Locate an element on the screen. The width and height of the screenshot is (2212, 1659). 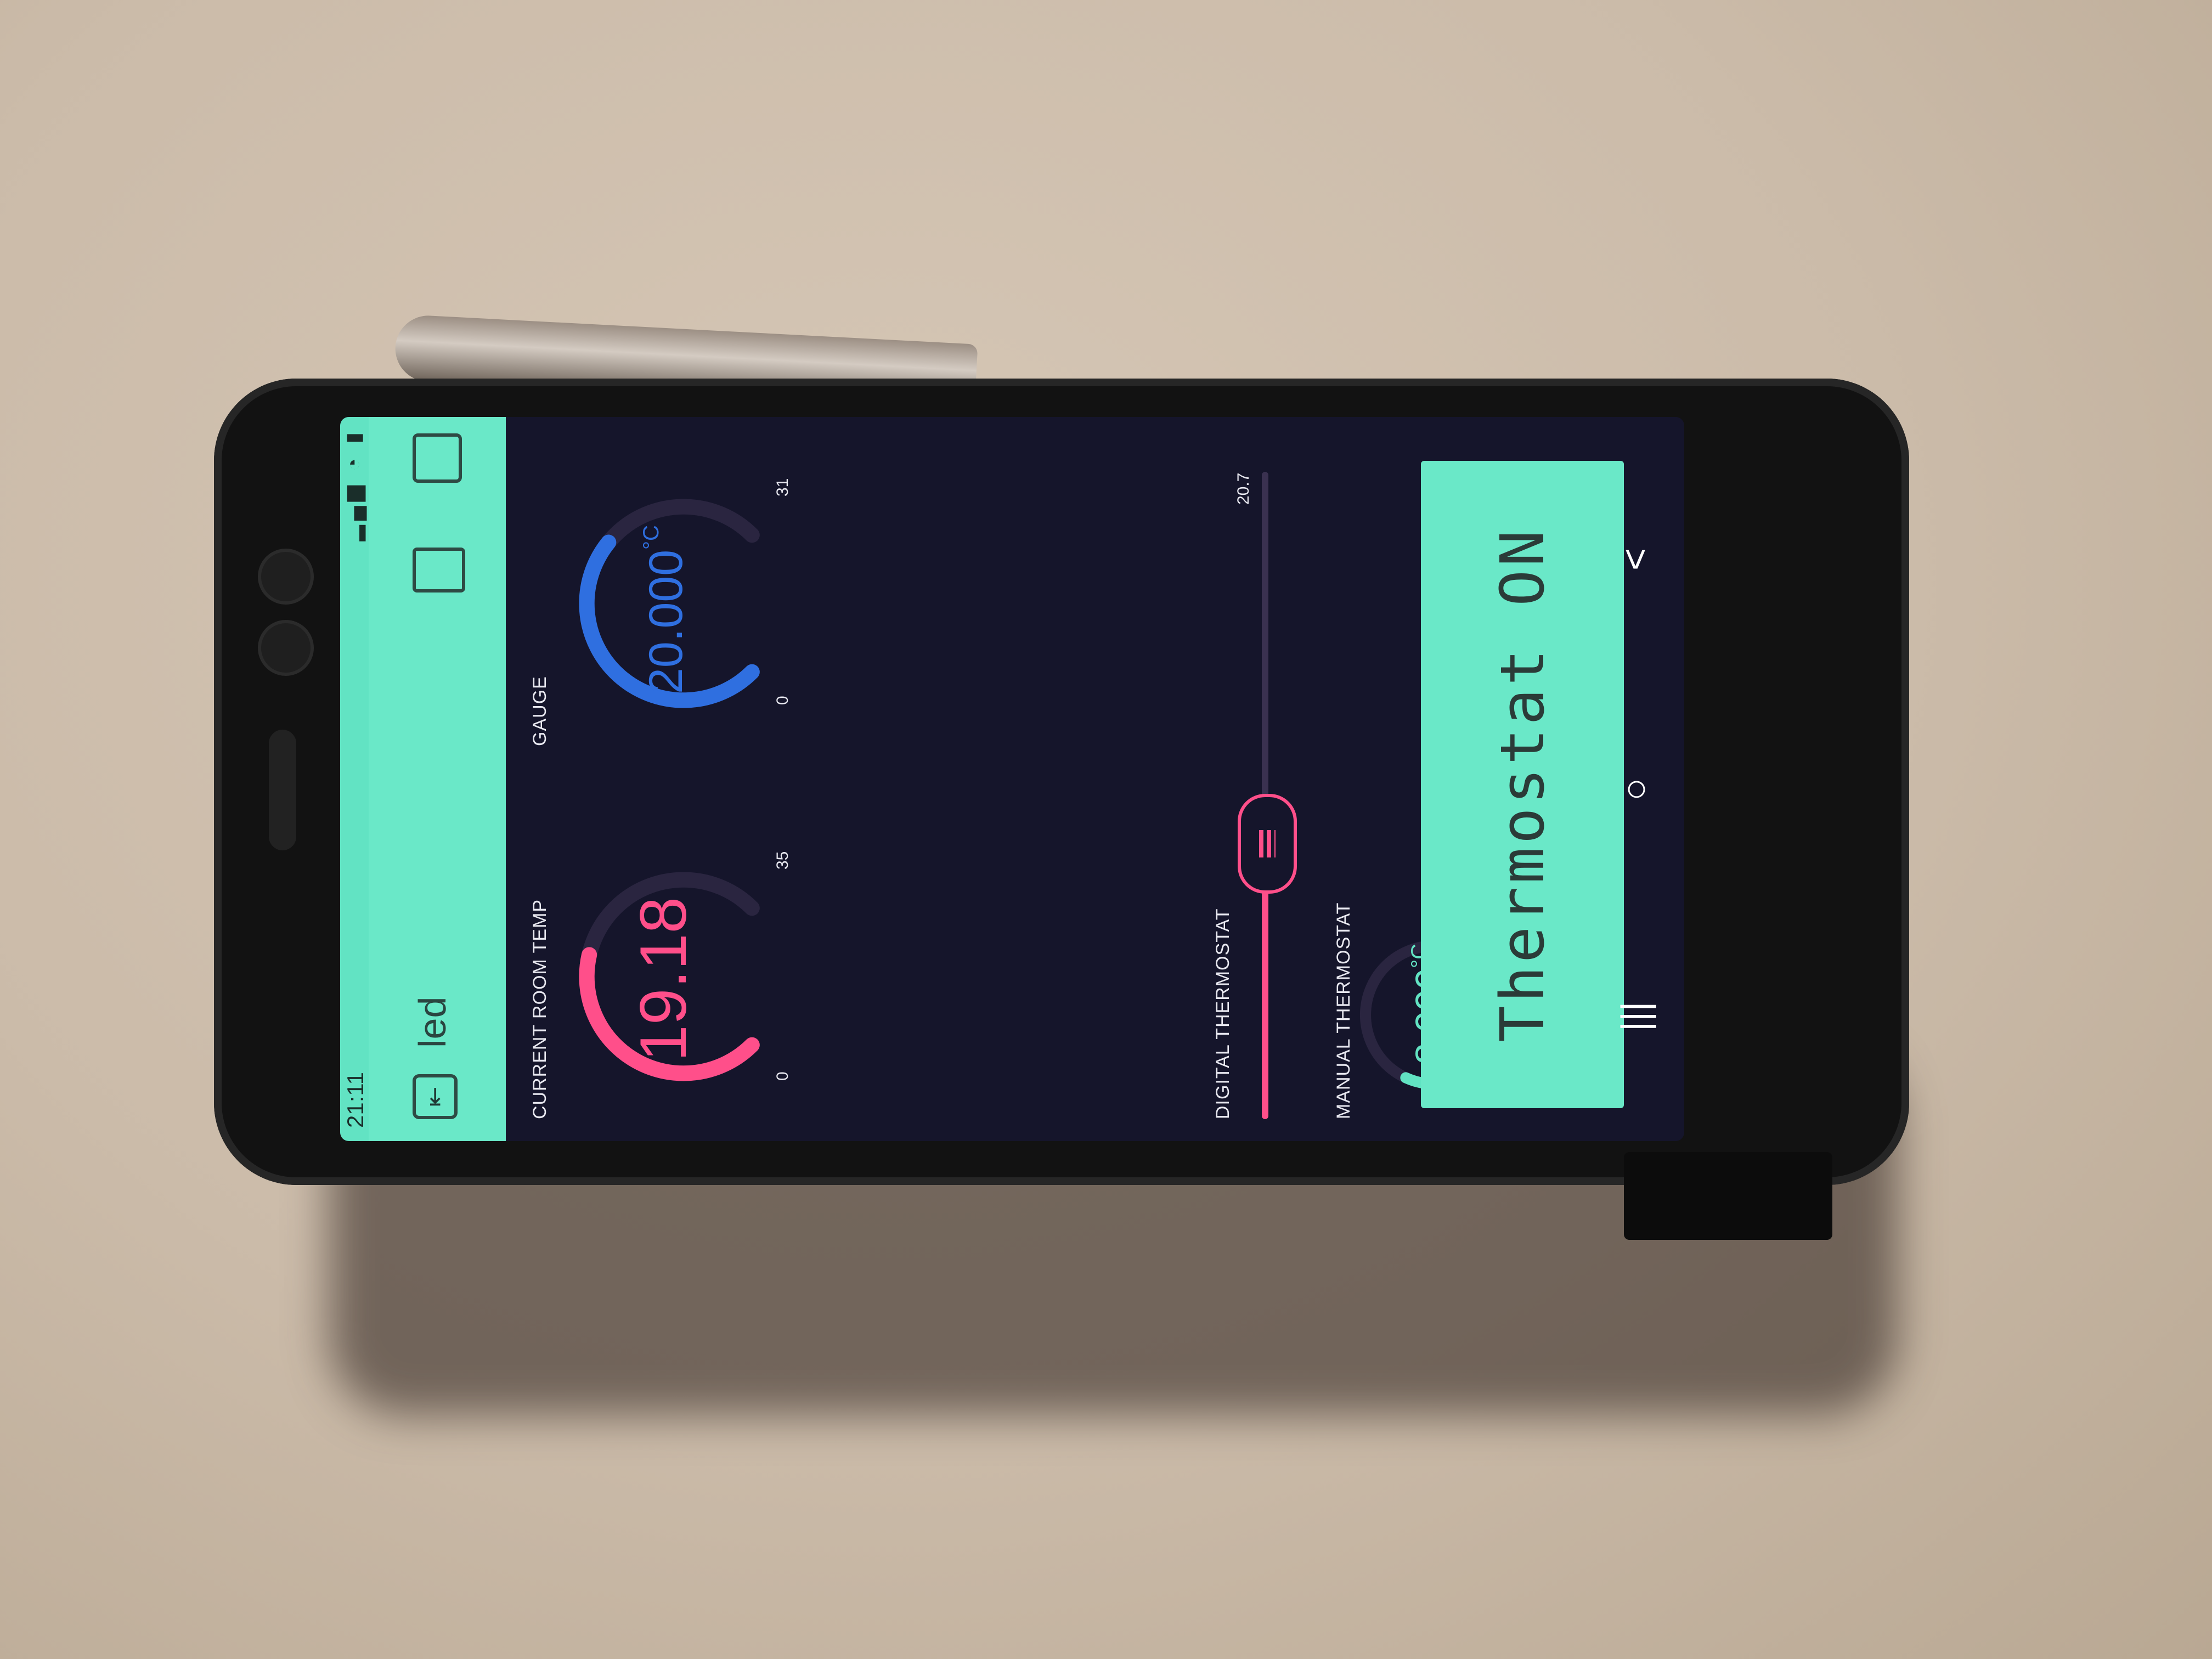
stop-icon is located at coordinates (437, 458).